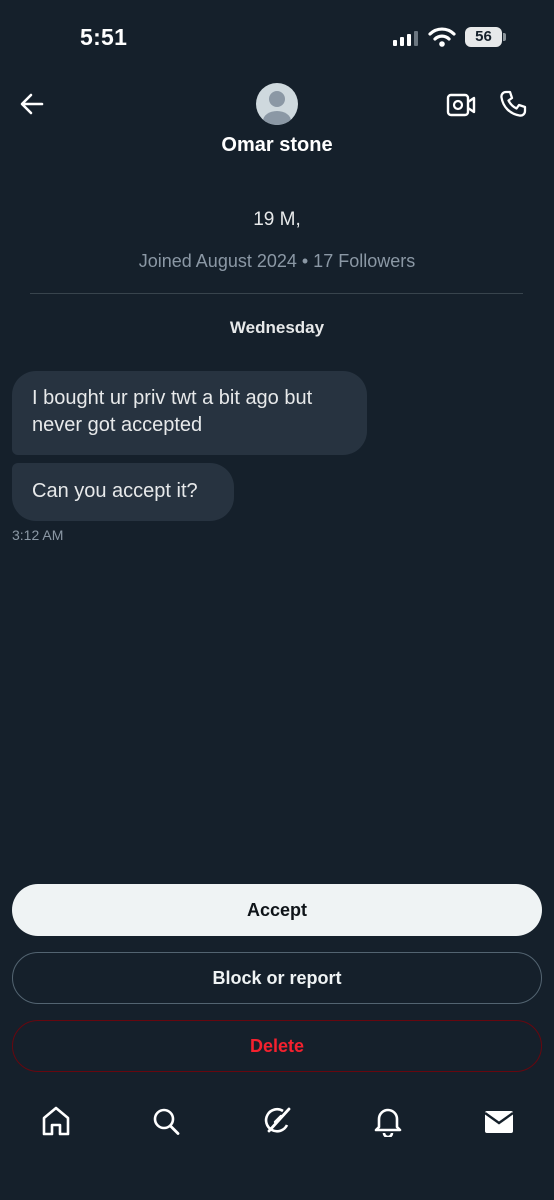 This screenshot has height=1200, width=554. What do you see at coordinates (388, 1121) in the screenshot?
I see `bell-icon` at bounding box center [388, 1121].